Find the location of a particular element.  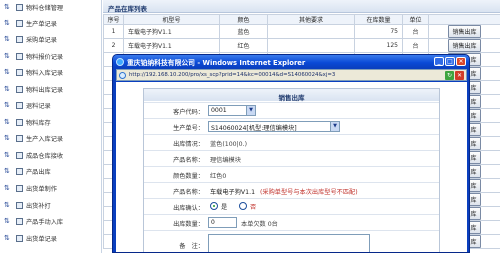

sidebar-item-material-quotes: ⇅ 物料报价记录 is located at coordinates (33, 56).